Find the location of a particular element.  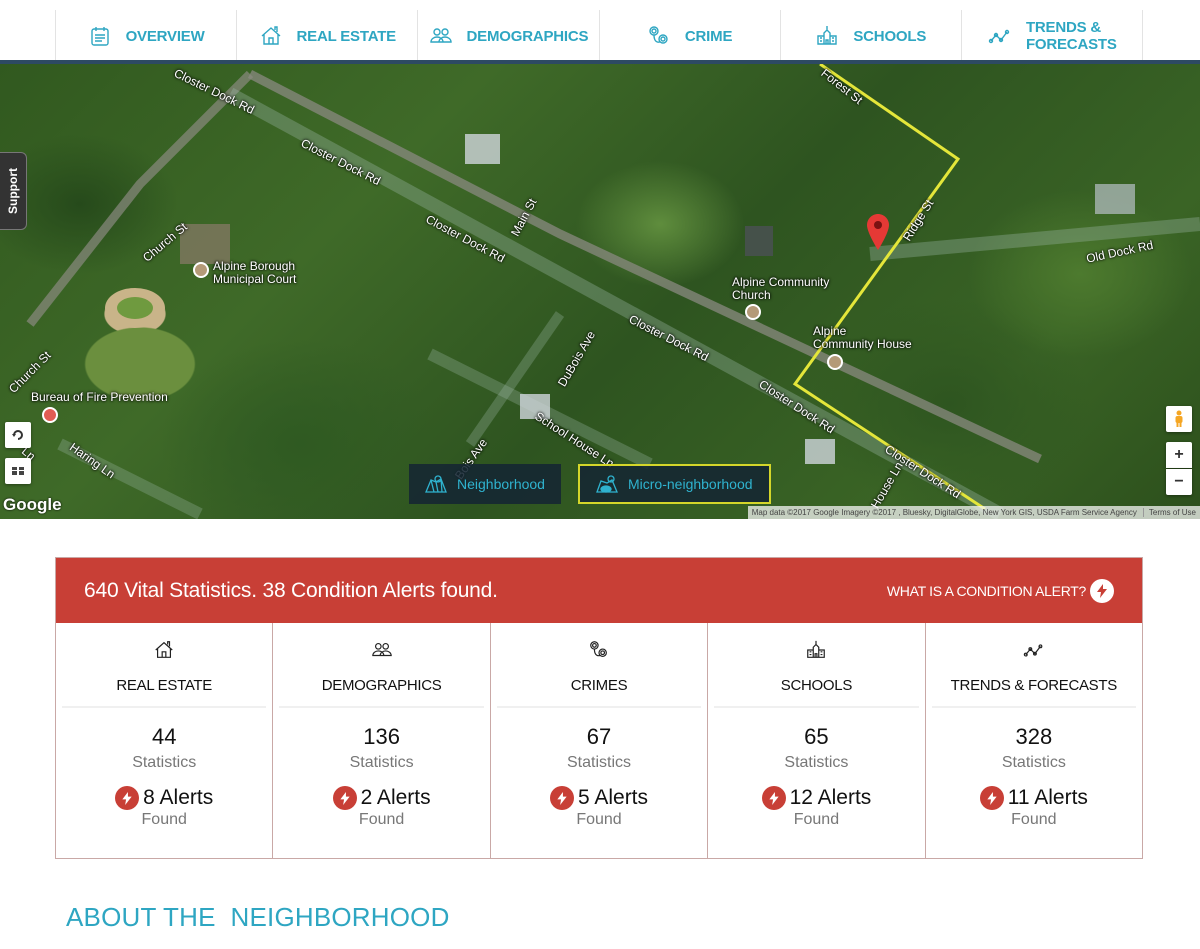

category-title: REAL ESTATE is located at coordinates (164, 685).